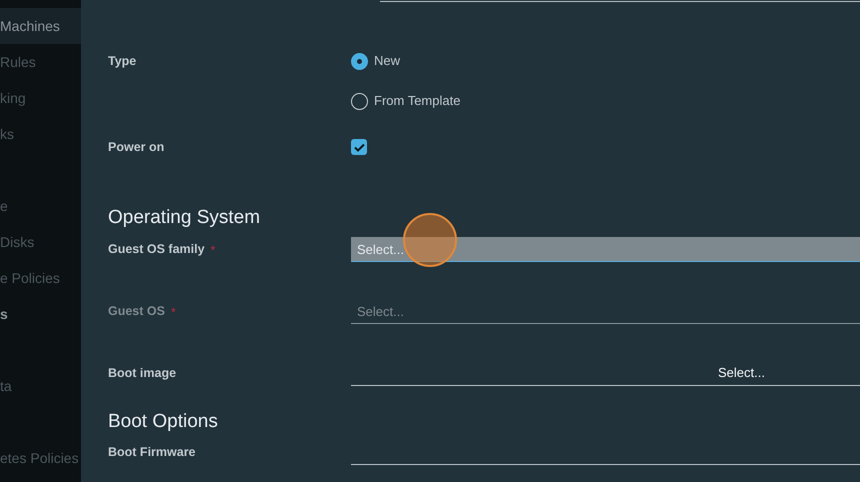 The image size is (860, 482). I want to click on field-label: Boot image, so click(142, 373).